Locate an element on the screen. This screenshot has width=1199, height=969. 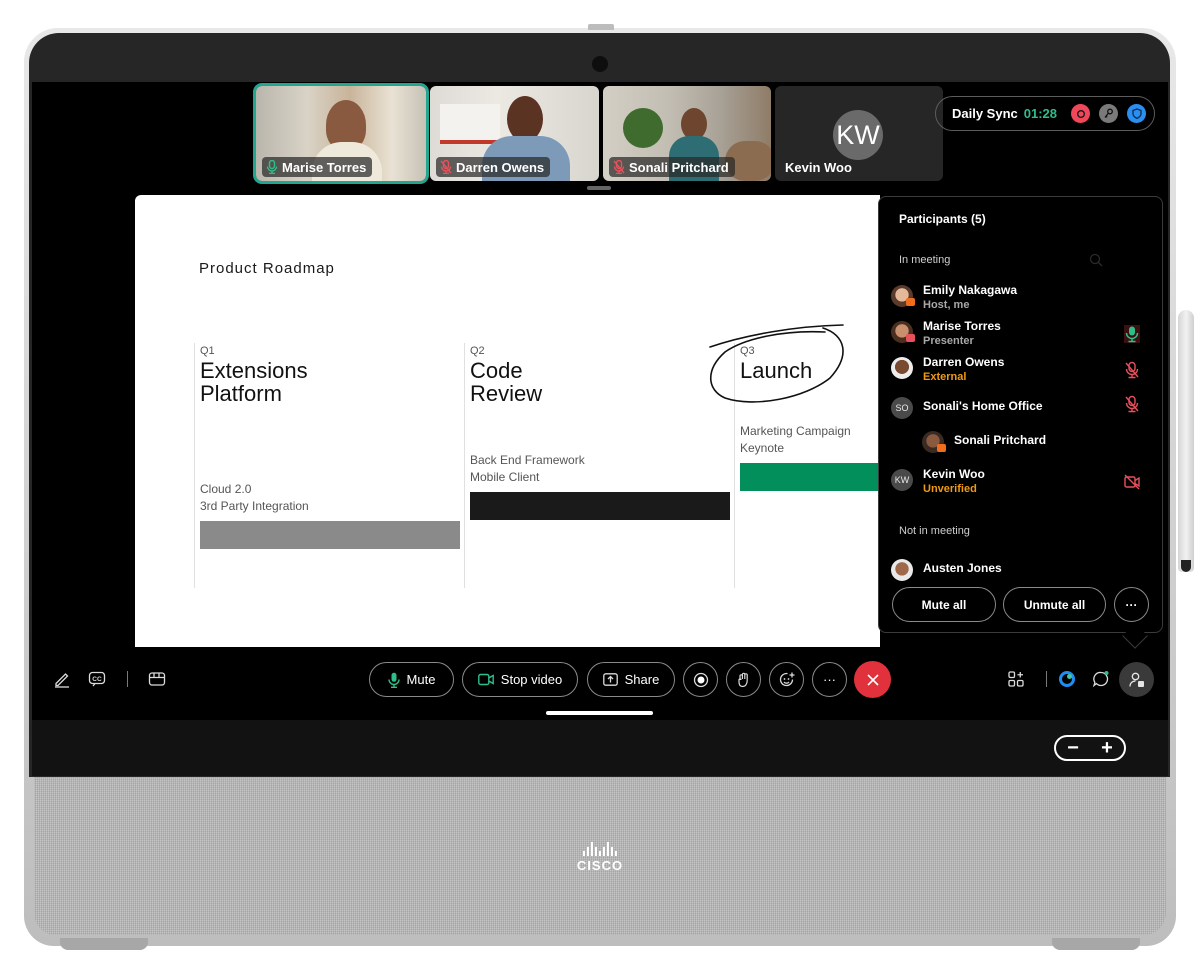
participant-role: Unverified is located at coordinates (950, 489).